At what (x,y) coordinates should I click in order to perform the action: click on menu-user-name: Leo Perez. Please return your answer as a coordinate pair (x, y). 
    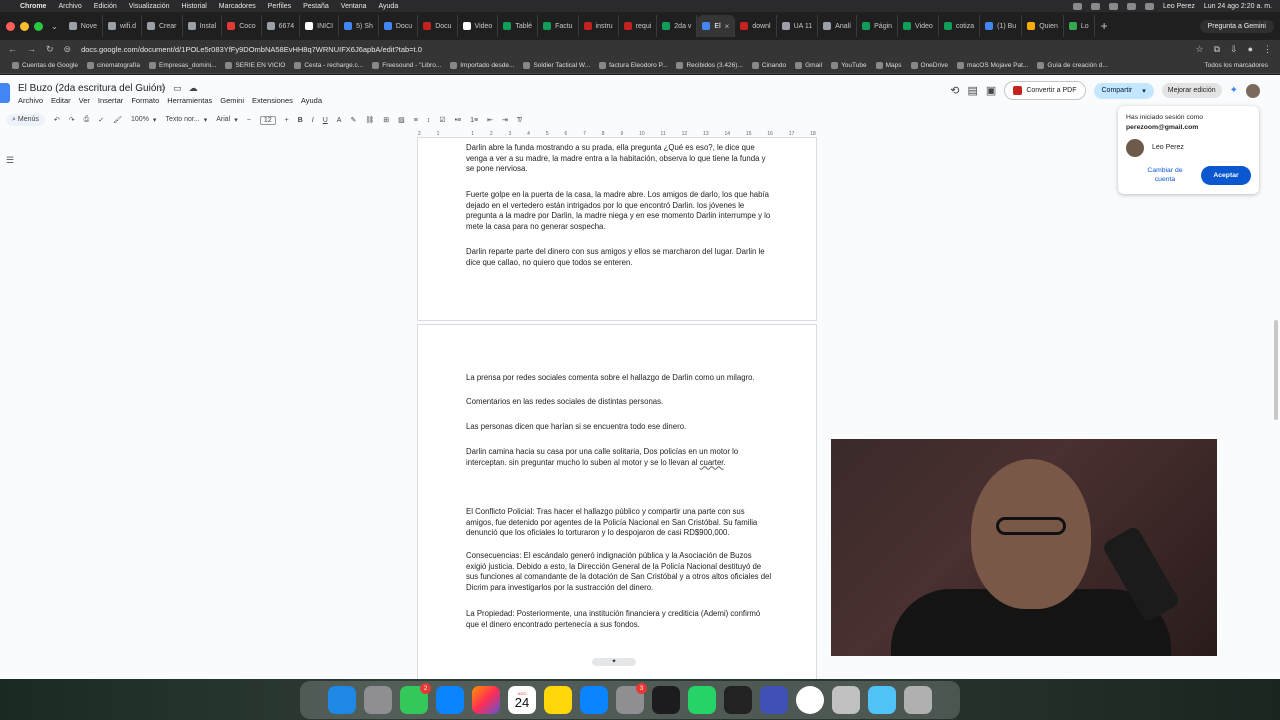
    Looking at the image, I should click on (1179, 6).